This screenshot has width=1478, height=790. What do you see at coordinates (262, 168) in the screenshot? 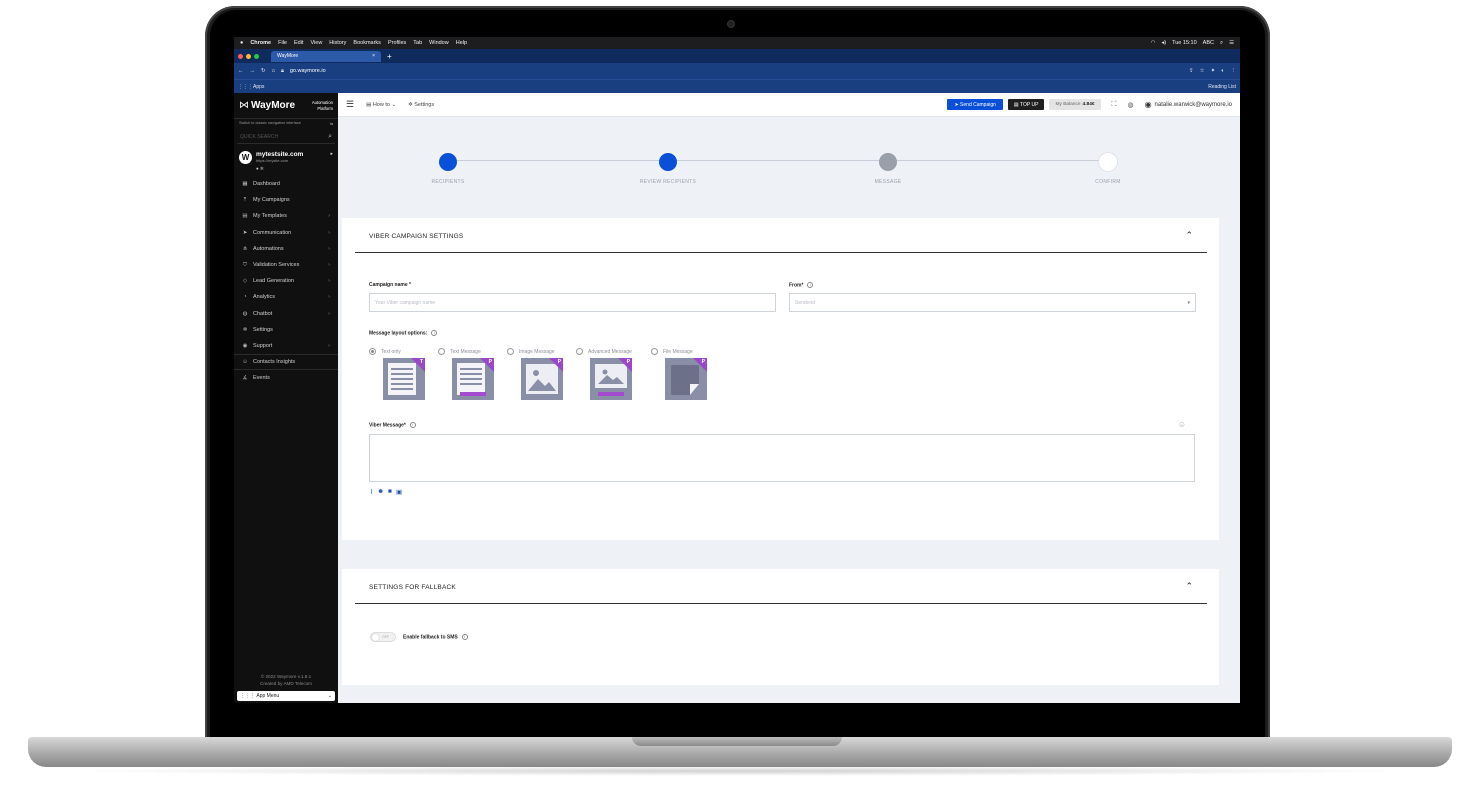
I see `settings-icon: ✲` at bounding box center [262, 168].